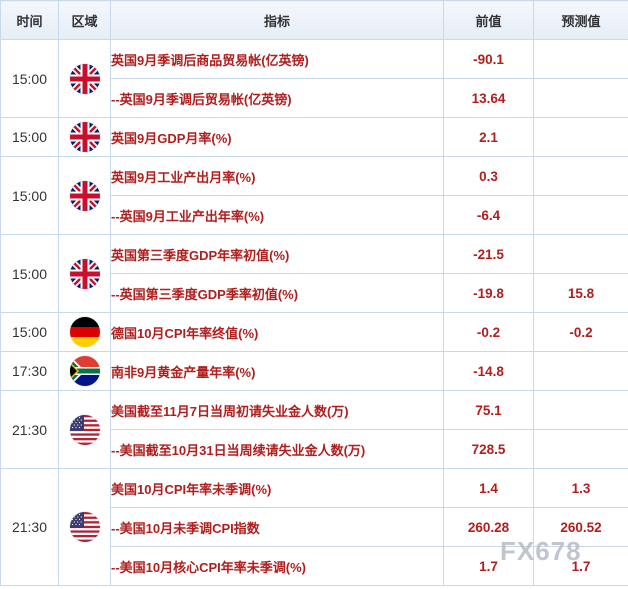  I want to click on south-africa-flag-icon, so click(84, 371).